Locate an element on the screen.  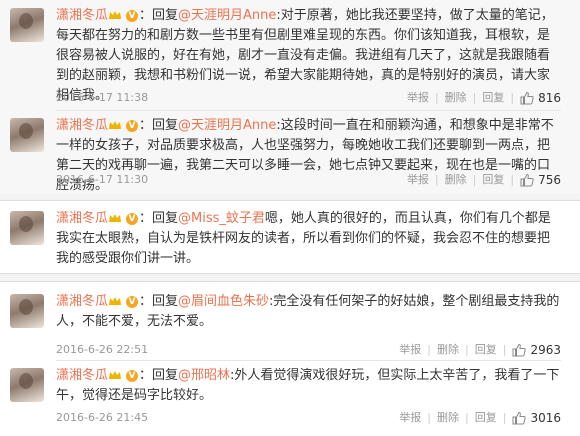
like-count: 816 is located at coordinates (549, 98).